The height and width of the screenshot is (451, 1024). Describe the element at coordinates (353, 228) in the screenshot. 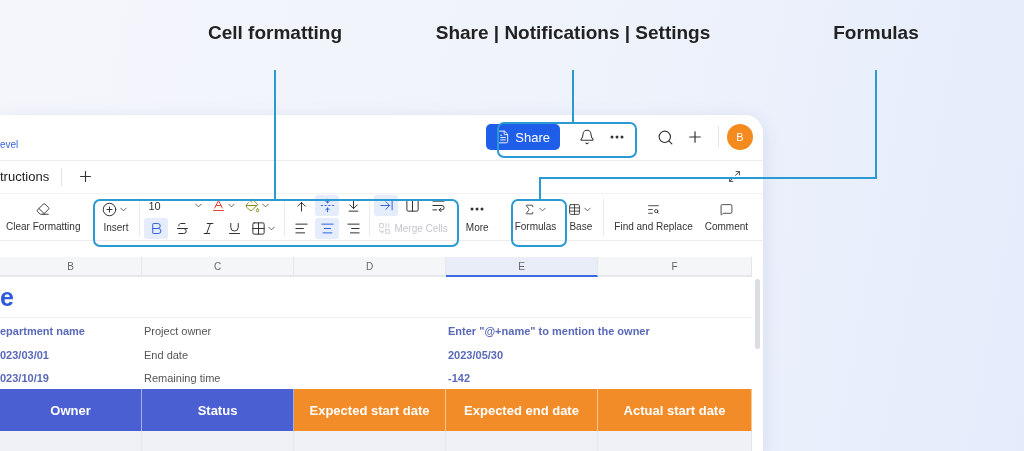

I see `right-icon` at that location.